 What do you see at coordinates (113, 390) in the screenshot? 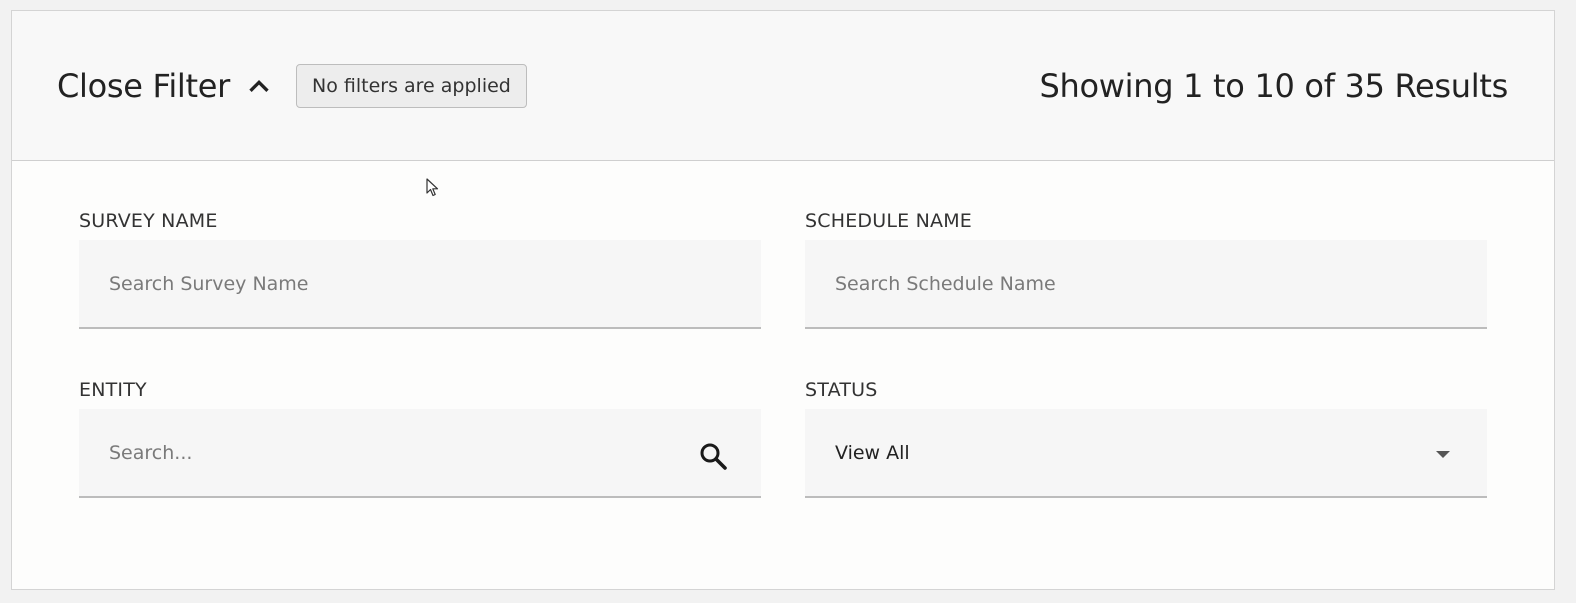
I see `entity-label: ENTITY` at bounding box center [113, 390].